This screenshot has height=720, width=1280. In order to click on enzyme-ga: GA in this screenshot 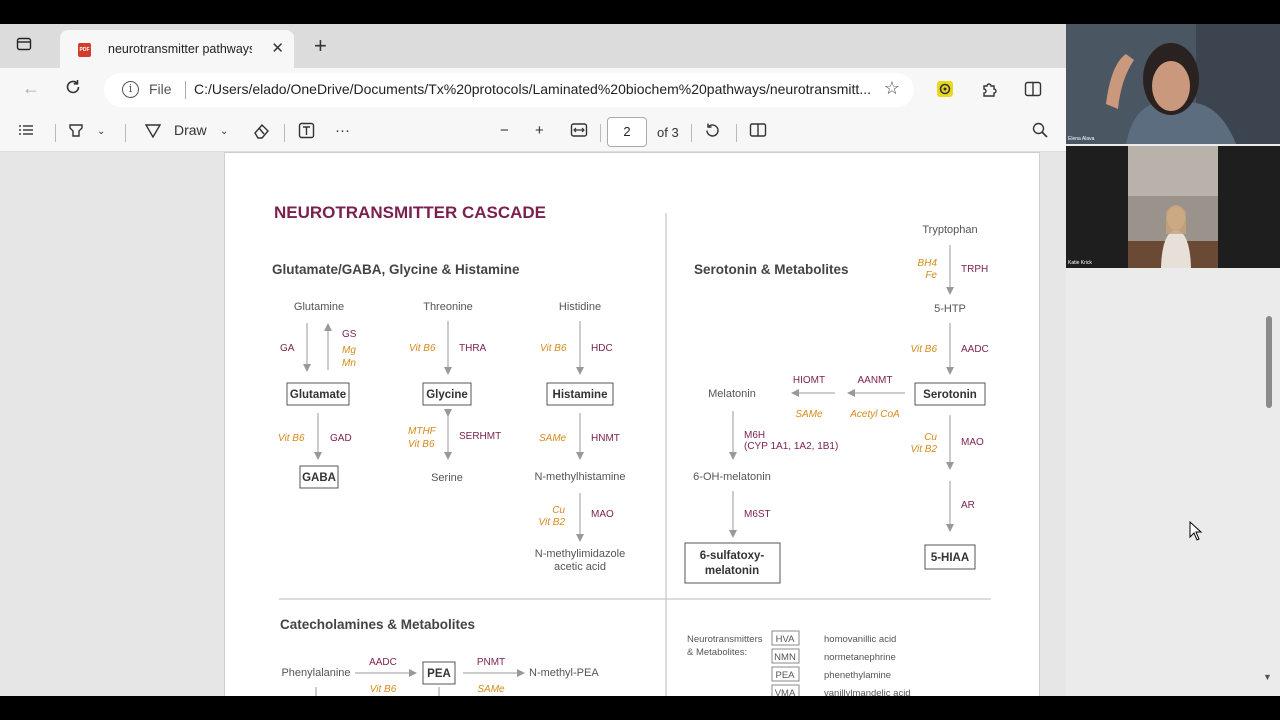, I will do `click(287, 348)`.